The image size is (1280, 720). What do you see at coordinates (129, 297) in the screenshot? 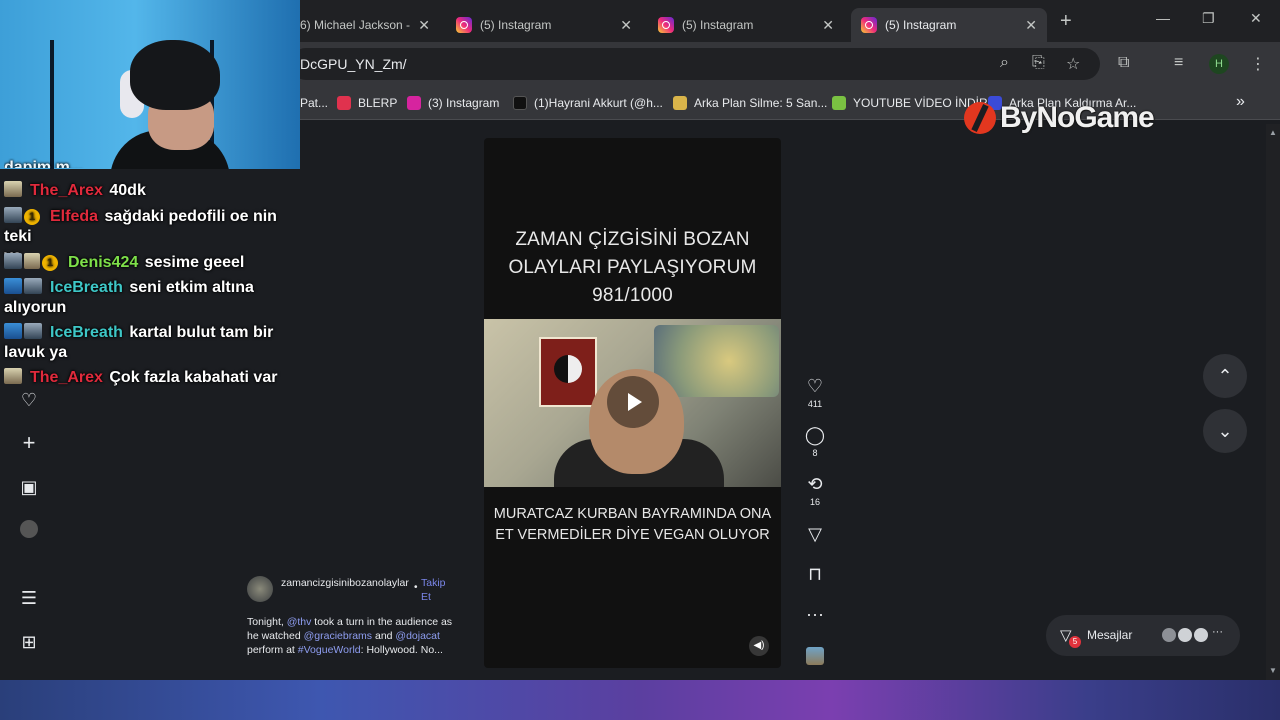
I see `chat-message: IceBreath seni etkim altına alıyorun` at bounding box center [129, 297].